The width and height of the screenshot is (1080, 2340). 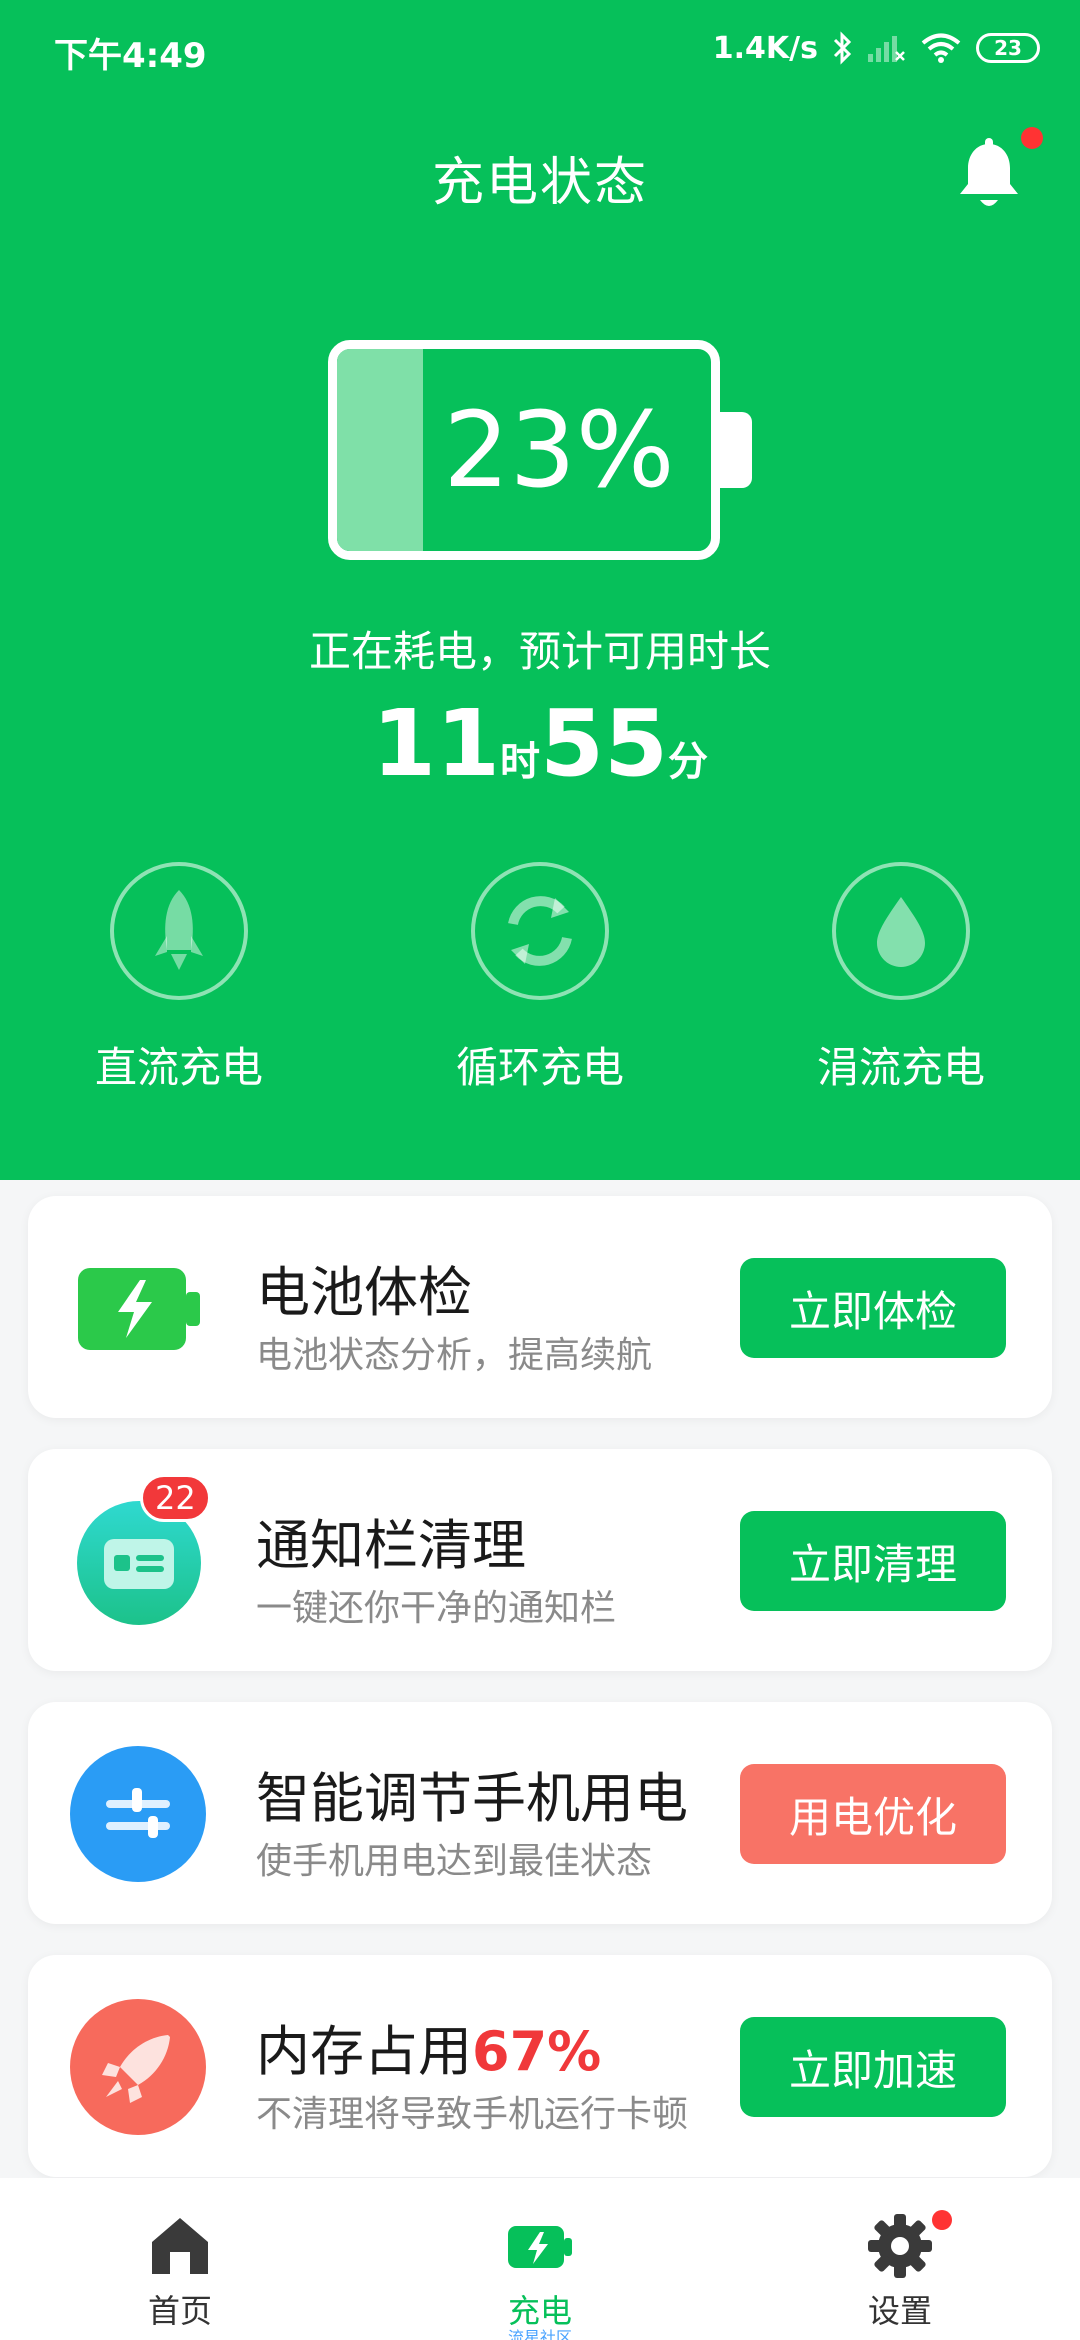 I want to click on battery-percent: 23%, so click(x=559, y=450).